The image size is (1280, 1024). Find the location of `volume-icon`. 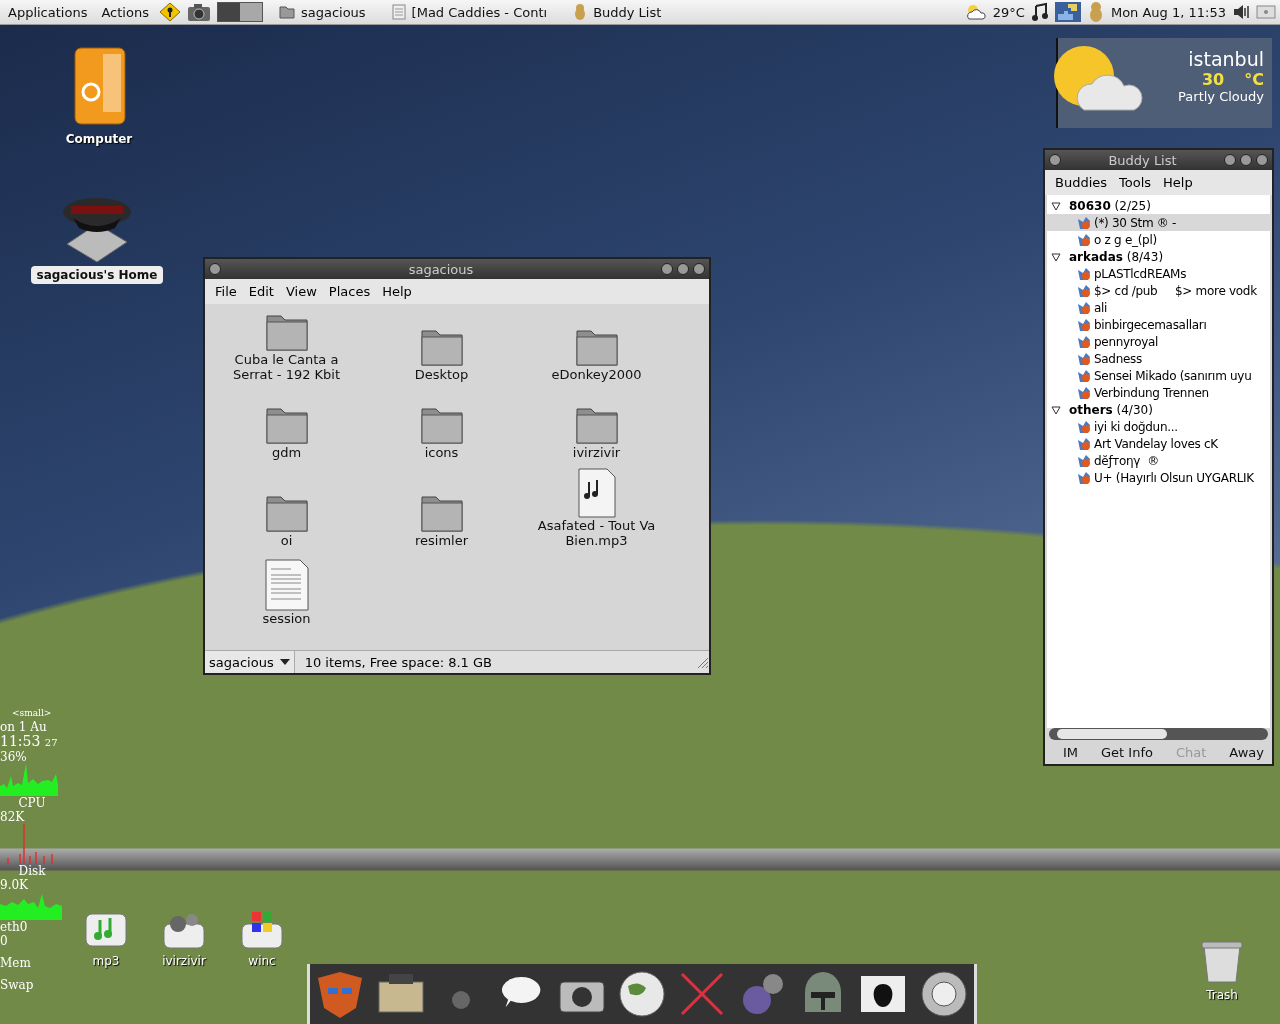

volume-icon is located at coordinates (1241, 12).